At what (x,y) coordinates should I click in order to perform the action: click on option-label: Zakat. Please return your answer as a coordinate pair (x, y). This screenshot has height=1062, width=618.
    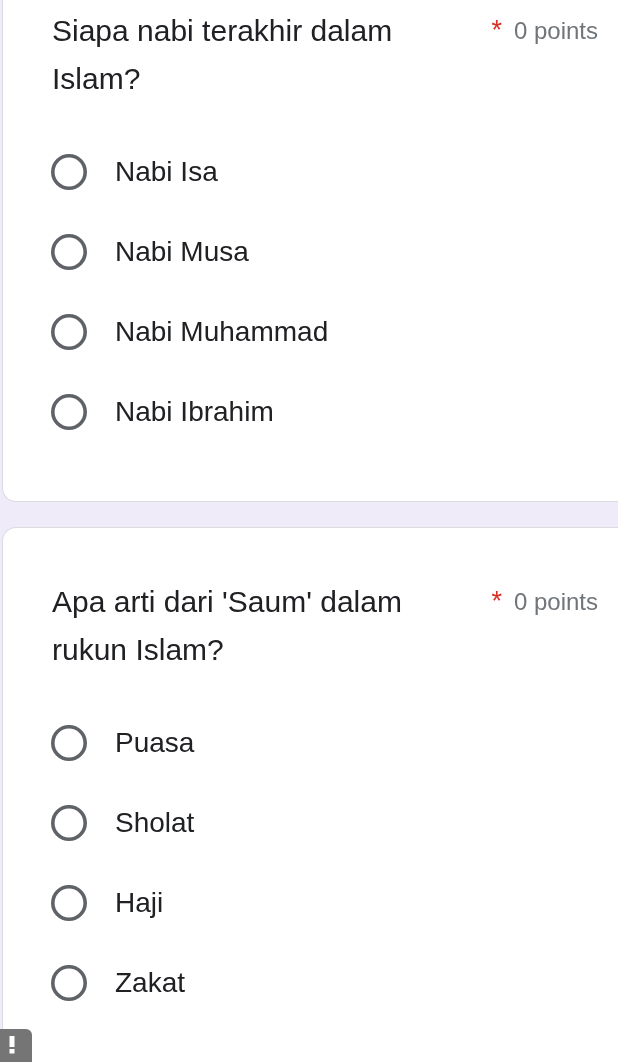
    Looking at the image, I should click on (150, 983).